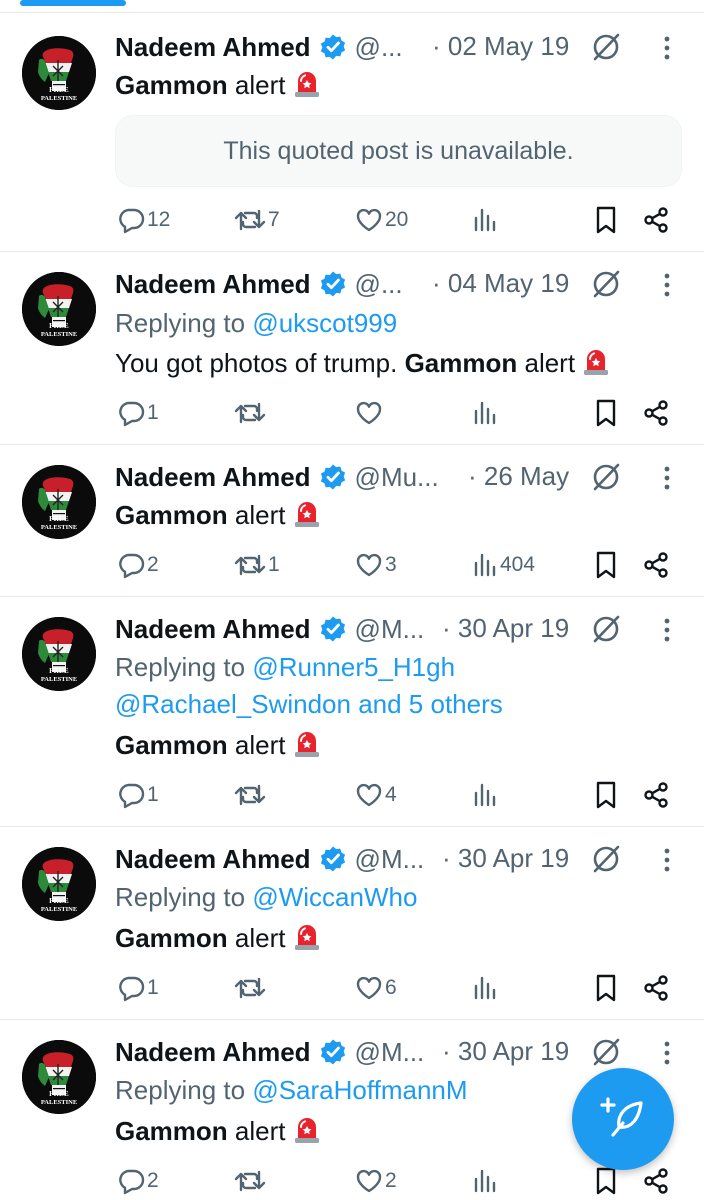 This screenshot has height=1200, width=704. Describe the element at coordinates (334, 897) in the screenshot. I see `reply-mention-link: @WiccanWho` at that location.